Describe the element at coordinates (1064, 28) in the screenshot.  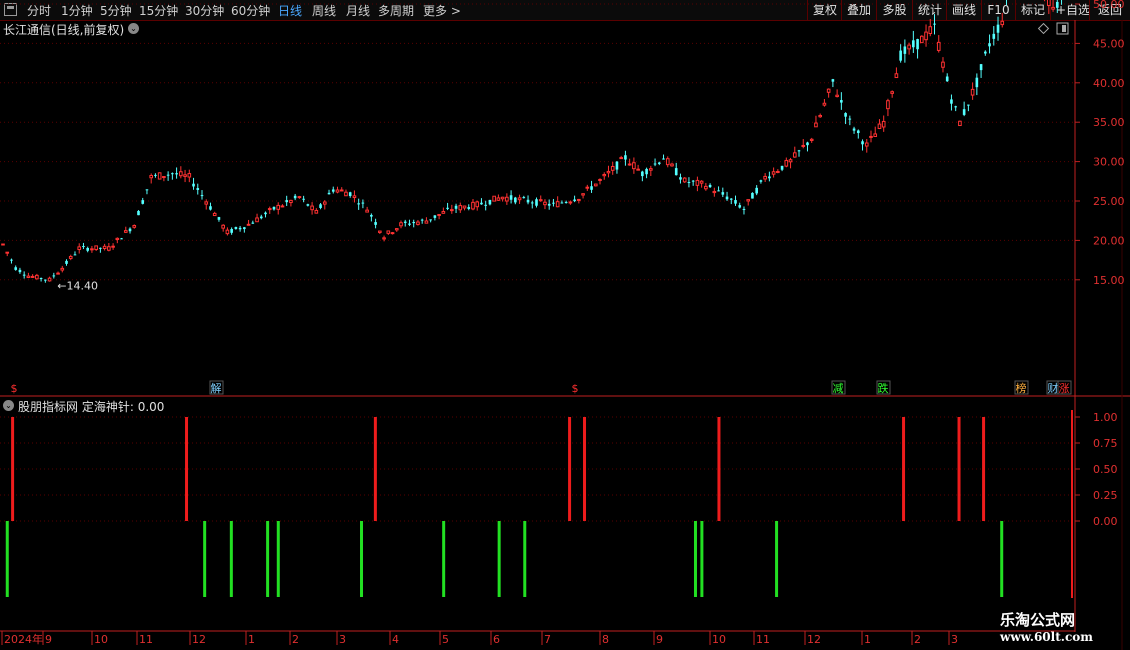
I see `panel-toggle-icon-inner` at that location.